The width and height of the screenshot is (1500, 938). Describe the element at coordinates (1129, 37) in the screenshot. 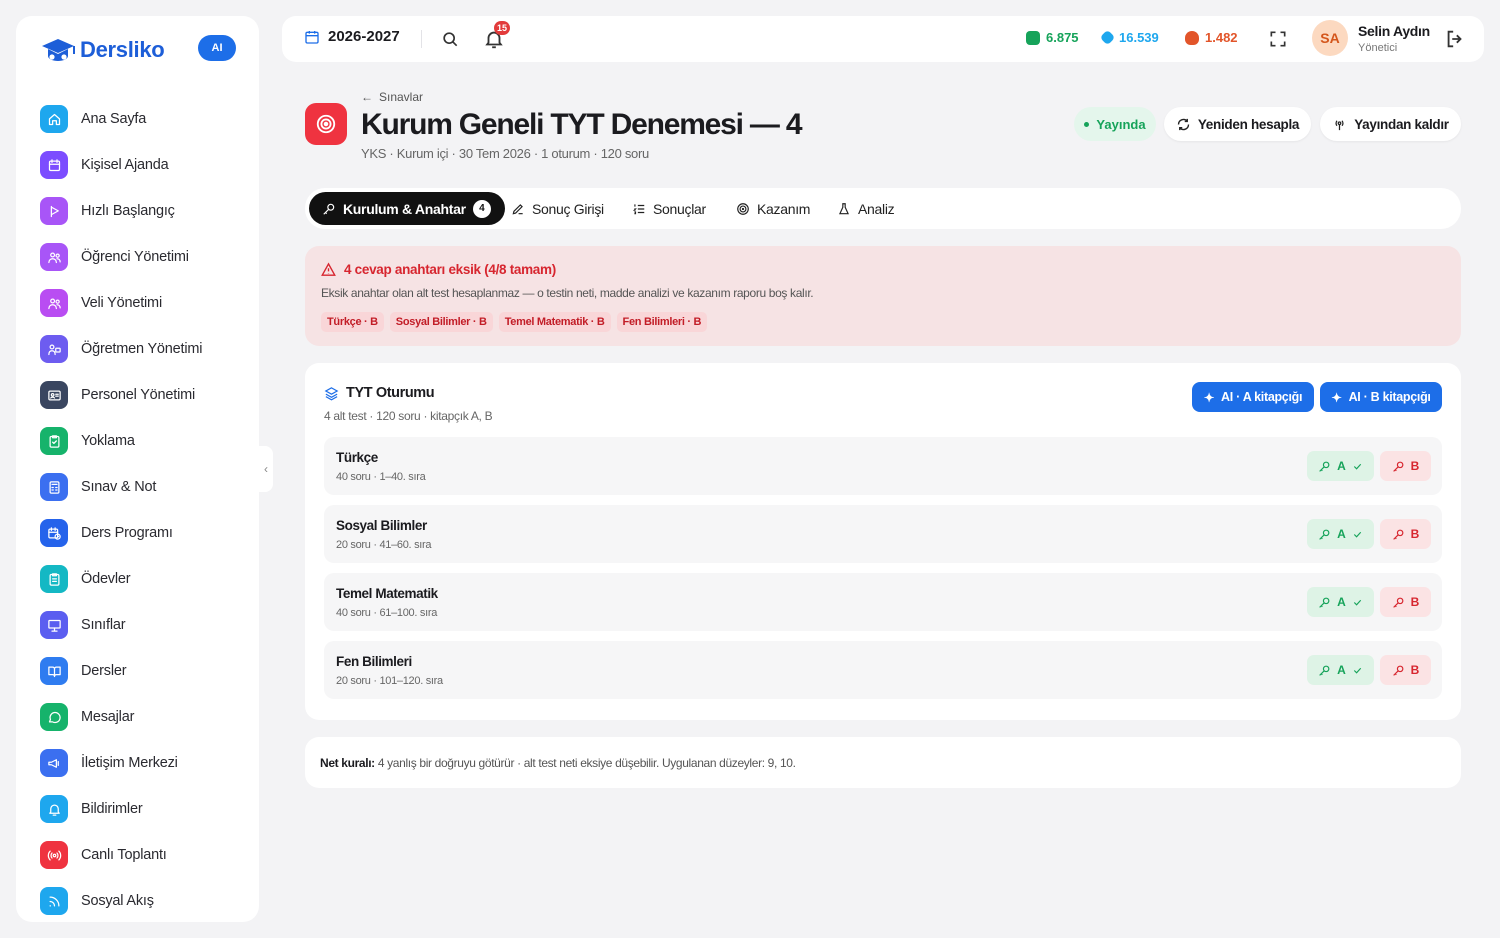

I see `stat-gems: 16.539` at that location.